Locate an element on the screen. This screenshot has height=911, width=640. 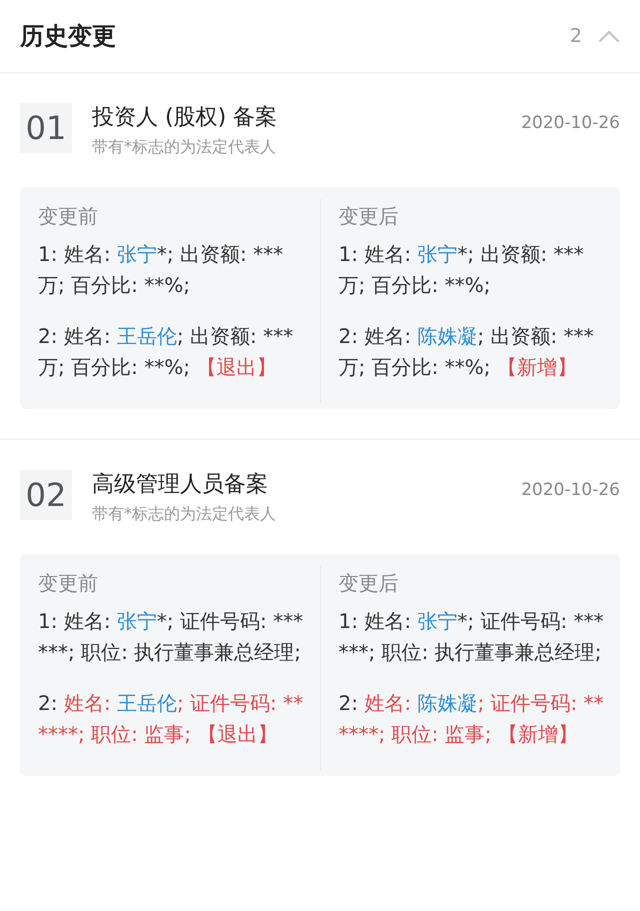
record-count: 2 is located at coordinates (576, 36).